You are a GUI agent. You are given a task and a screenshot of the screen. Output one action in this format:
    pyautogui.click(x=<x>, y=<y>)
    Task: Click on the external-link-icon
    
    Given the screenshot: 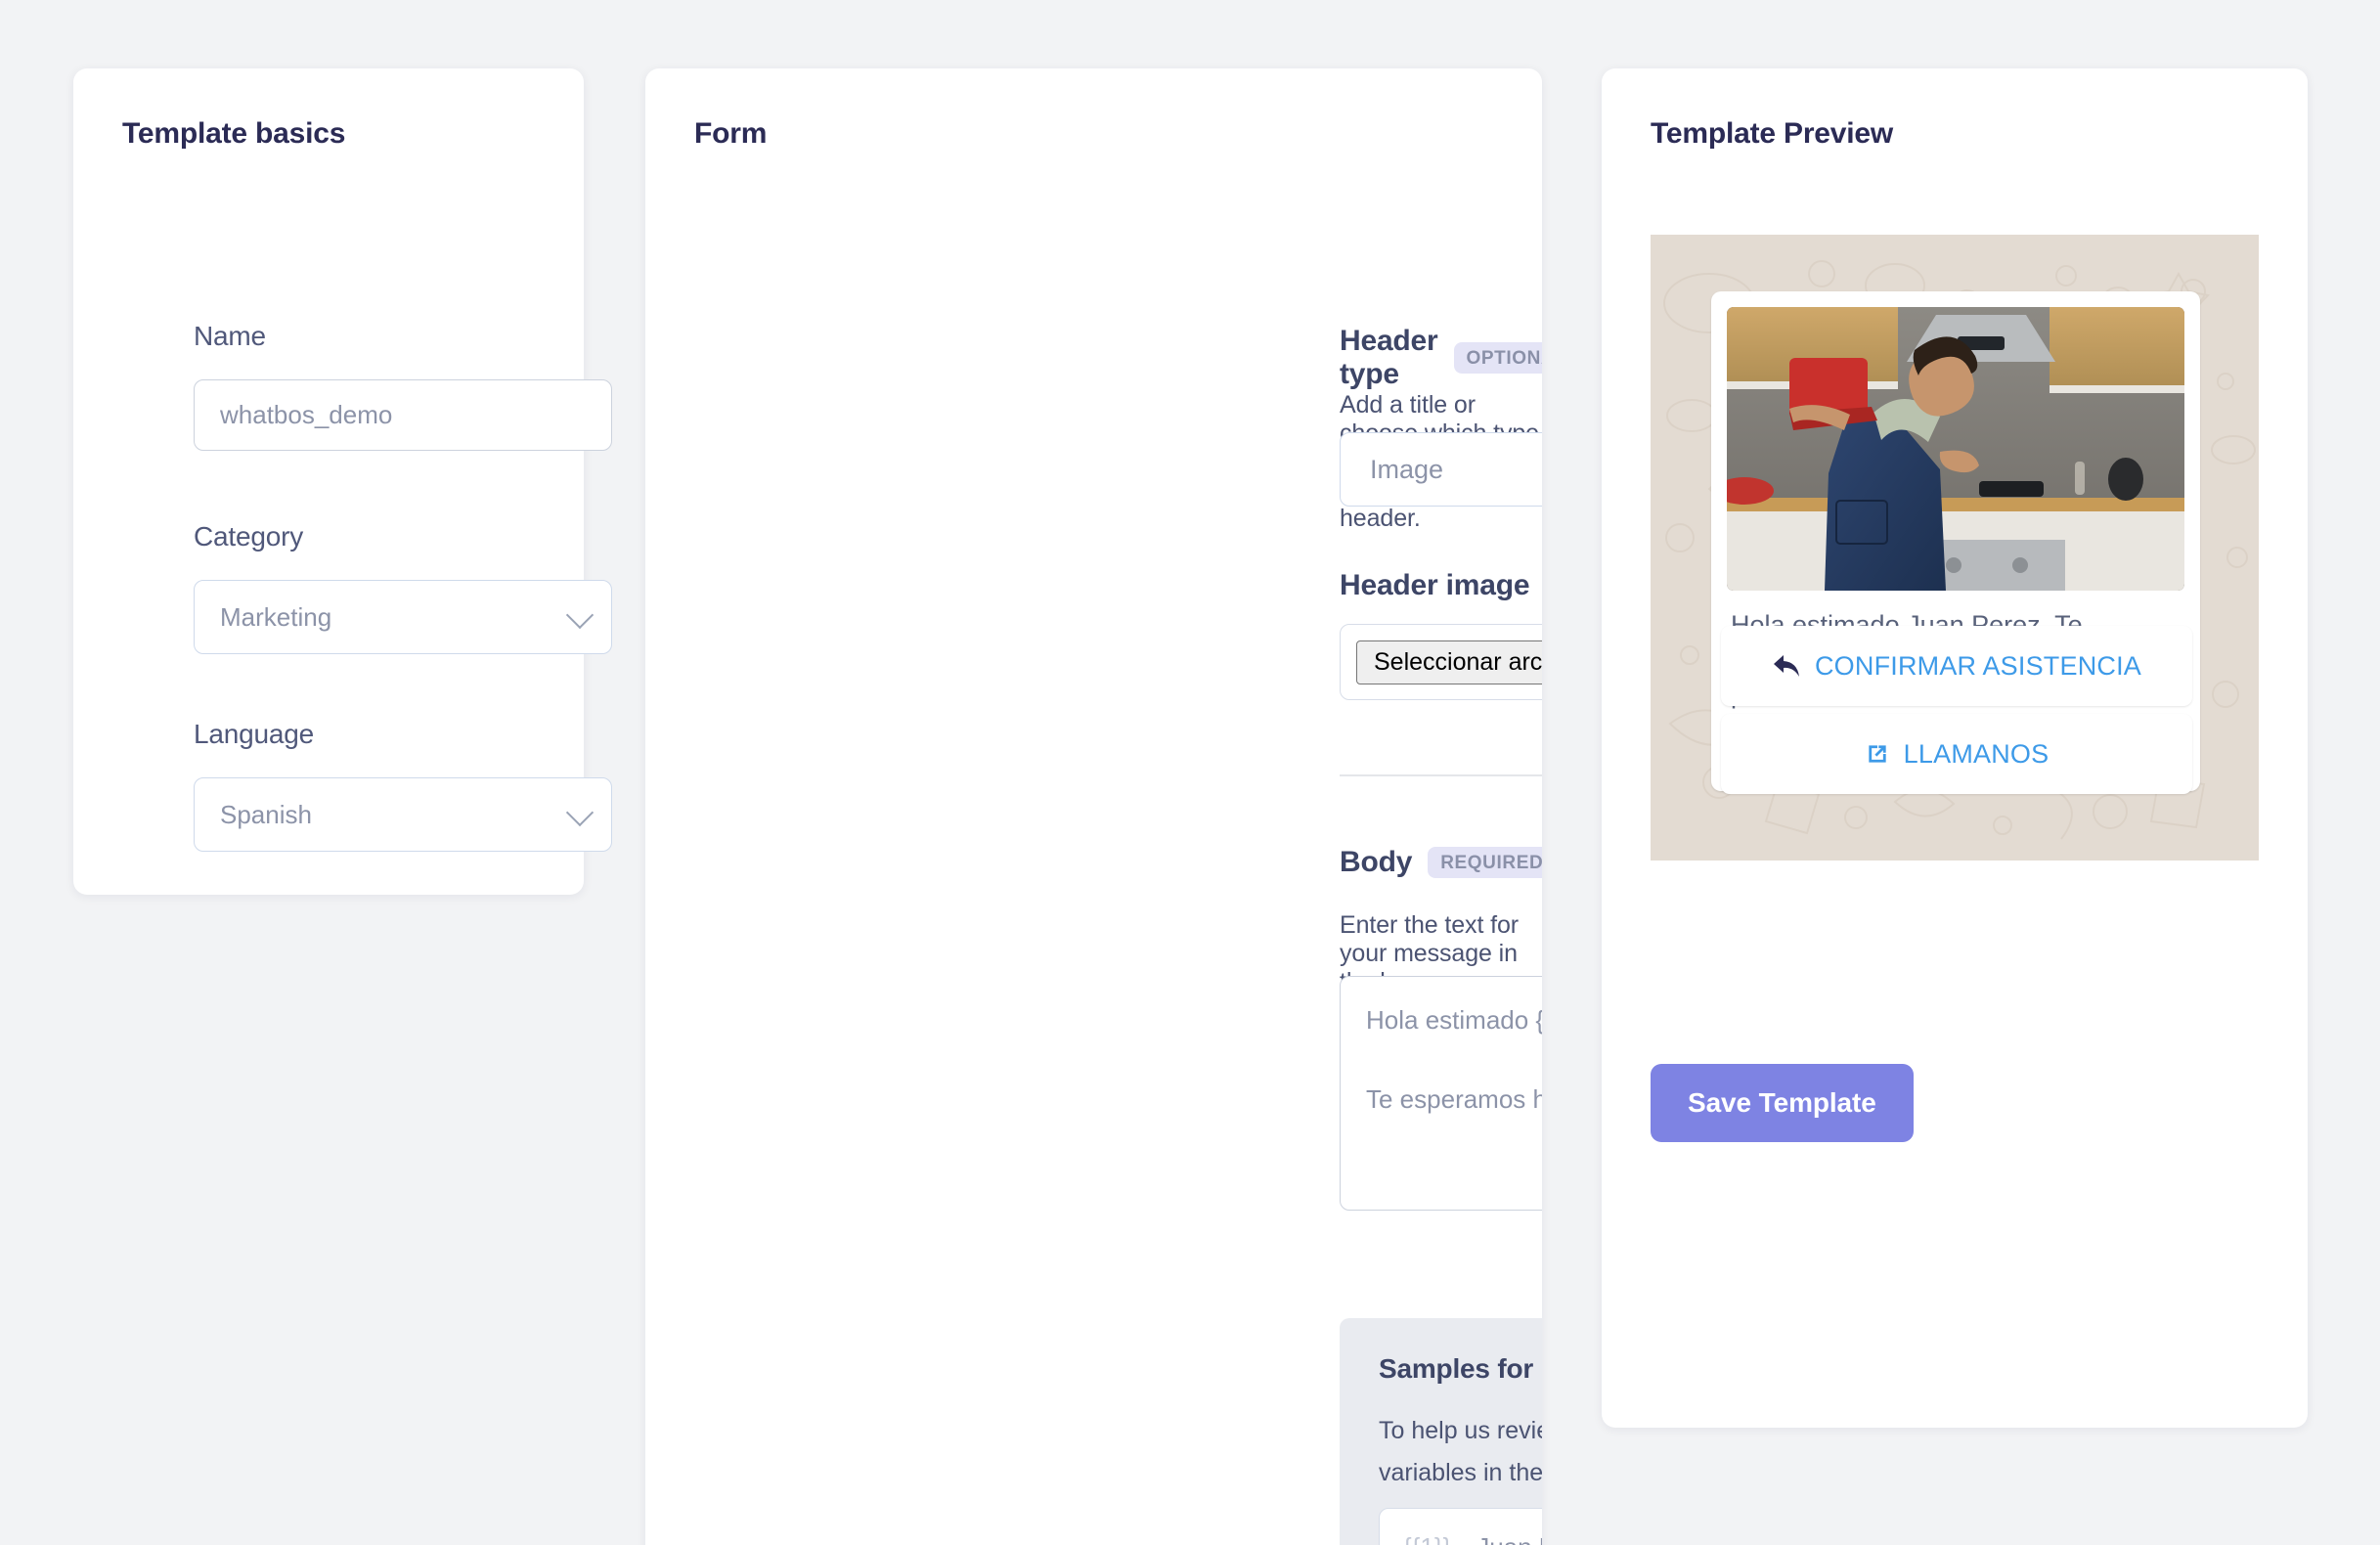 What is the action you would take?
    pyautogui.click(x=1877, y=754)
    